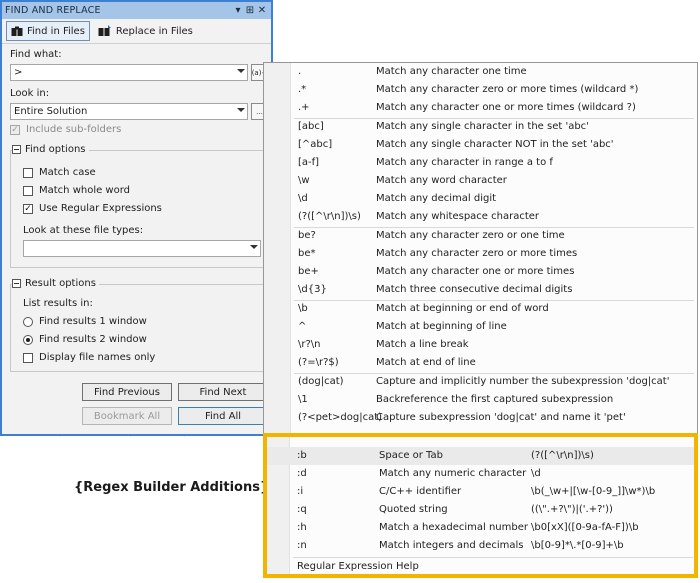  What do you see at coordinates (60, 283) in the screenshot?
I see `result-options-title: Result options` at bounding box center [60, 283].